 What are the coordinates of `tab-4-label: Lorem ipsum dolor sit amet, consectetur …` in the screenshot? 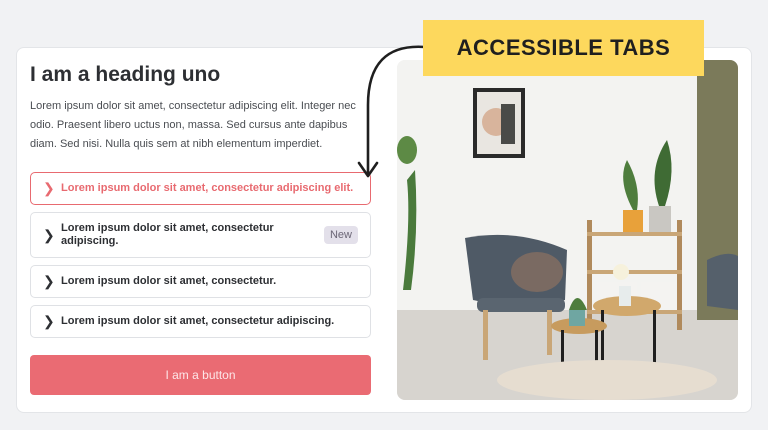 It's located at (198, 321).